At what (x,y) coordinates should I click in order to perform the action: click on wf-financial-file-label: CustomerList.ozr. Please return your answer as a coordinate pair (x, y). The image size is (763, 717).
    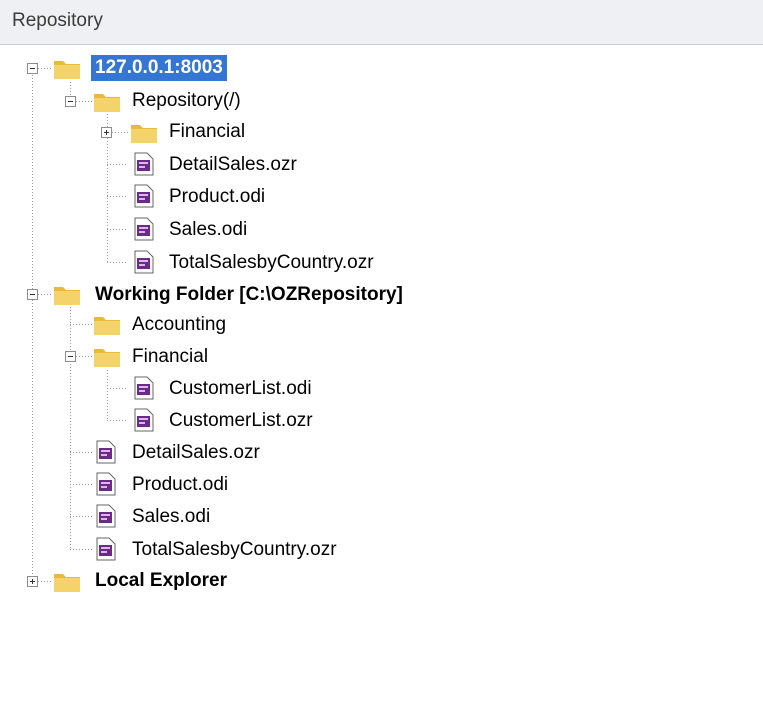
    Looking at the image, I should click on (241, 421).